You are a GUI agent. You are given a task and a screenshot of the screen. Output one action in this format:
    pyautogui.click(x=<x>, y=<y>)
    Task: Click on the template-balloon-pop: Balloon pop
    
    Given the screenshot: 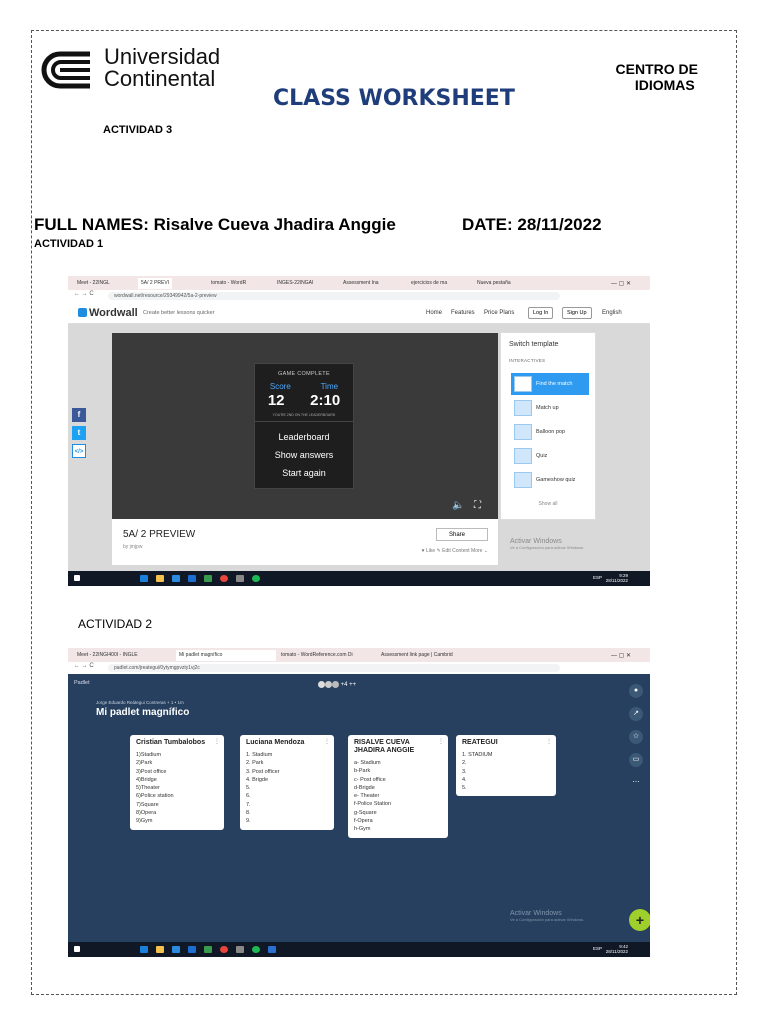 What is the action you would take?
    pyautogui.click(x=550, y=432)
    